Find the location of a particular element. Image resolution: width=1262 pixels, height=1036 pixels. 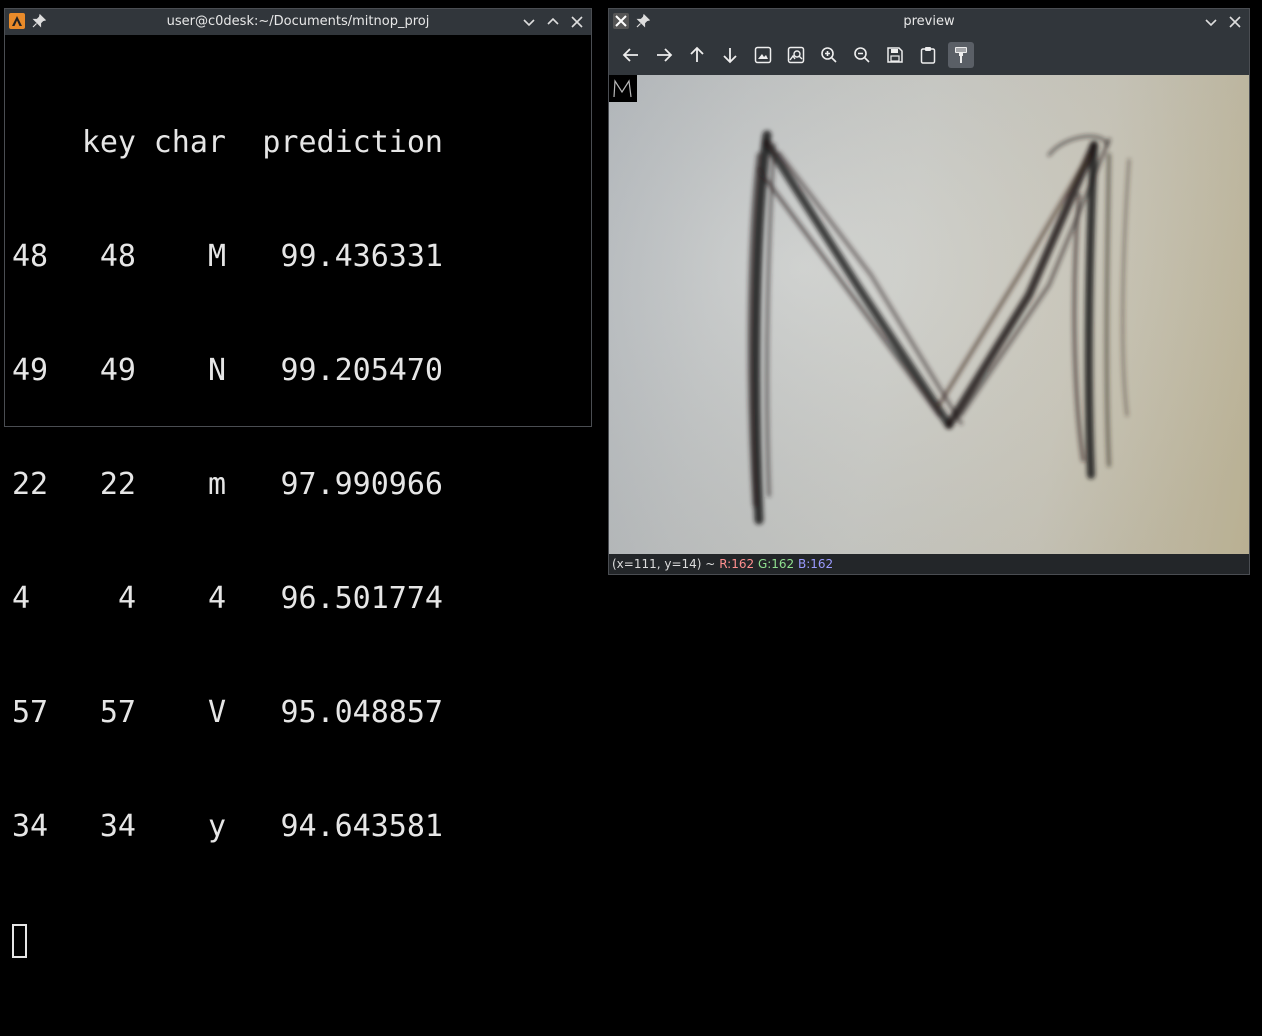

window-title: user@c0desk:~/Documents/mitnop_proj is located at coordinates (298, 21).